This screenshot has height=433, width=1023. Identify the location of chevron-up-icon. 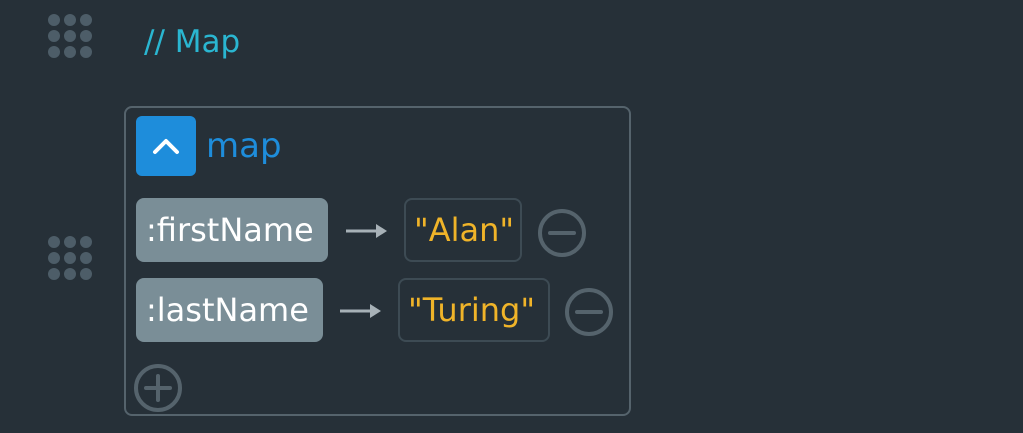
(166, 146).